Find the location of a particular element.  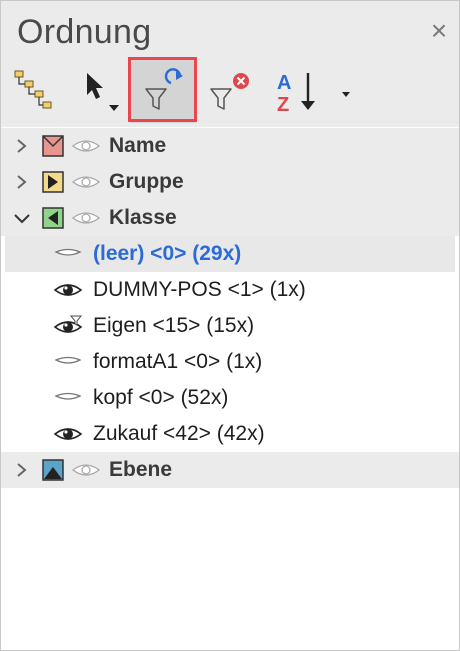

tree-category-klasse: Klasse is located at coordinates (230, 218).